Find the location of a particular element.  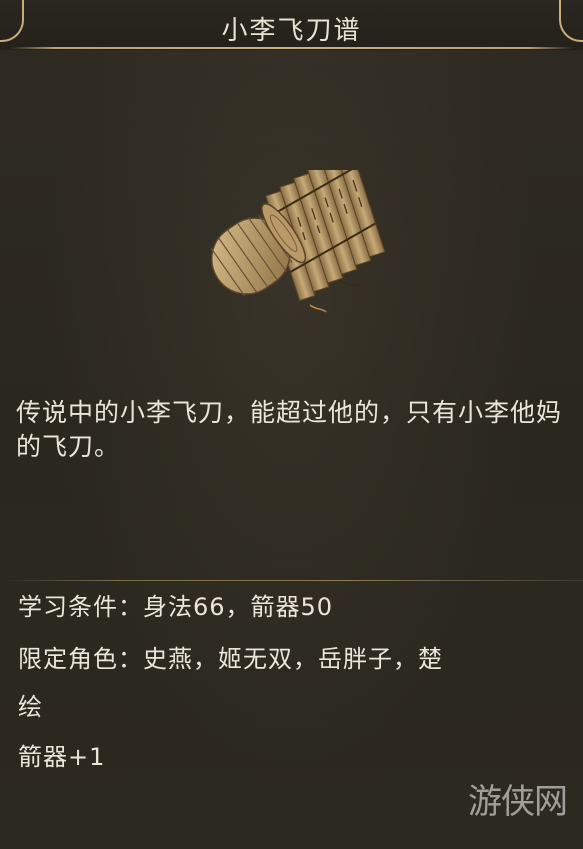

title-underline is located at coordinates (291, 48).